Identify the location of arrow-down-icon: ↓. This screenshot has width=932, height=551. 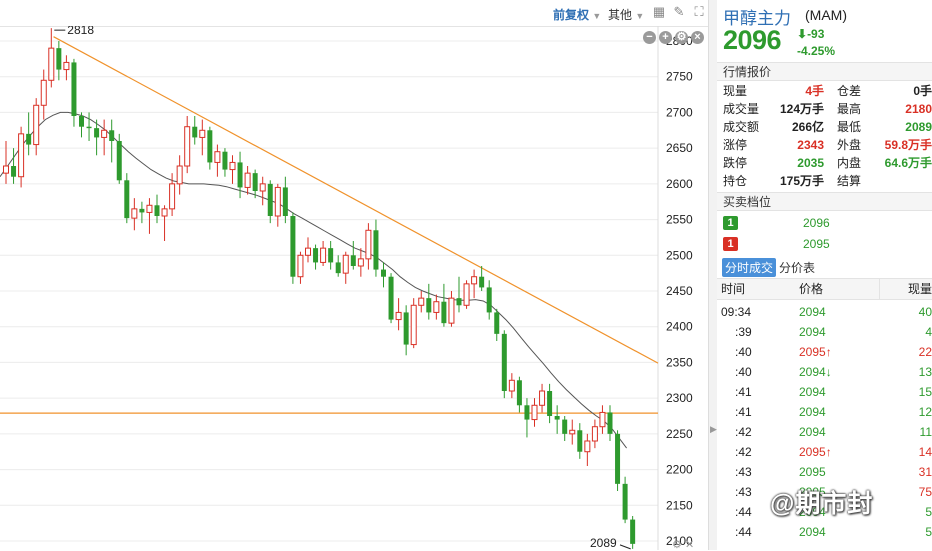
(828, 372).